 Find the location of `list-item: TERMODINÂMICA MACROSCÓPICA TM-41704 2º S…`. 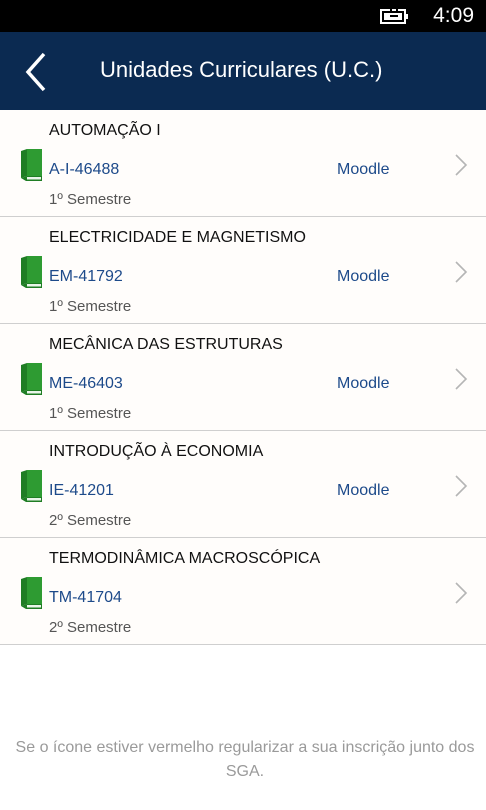

list-item: TERMODINÂMICA MACROSCÓPICA TM-41704 2º S… is located at coordinates (243, 591).